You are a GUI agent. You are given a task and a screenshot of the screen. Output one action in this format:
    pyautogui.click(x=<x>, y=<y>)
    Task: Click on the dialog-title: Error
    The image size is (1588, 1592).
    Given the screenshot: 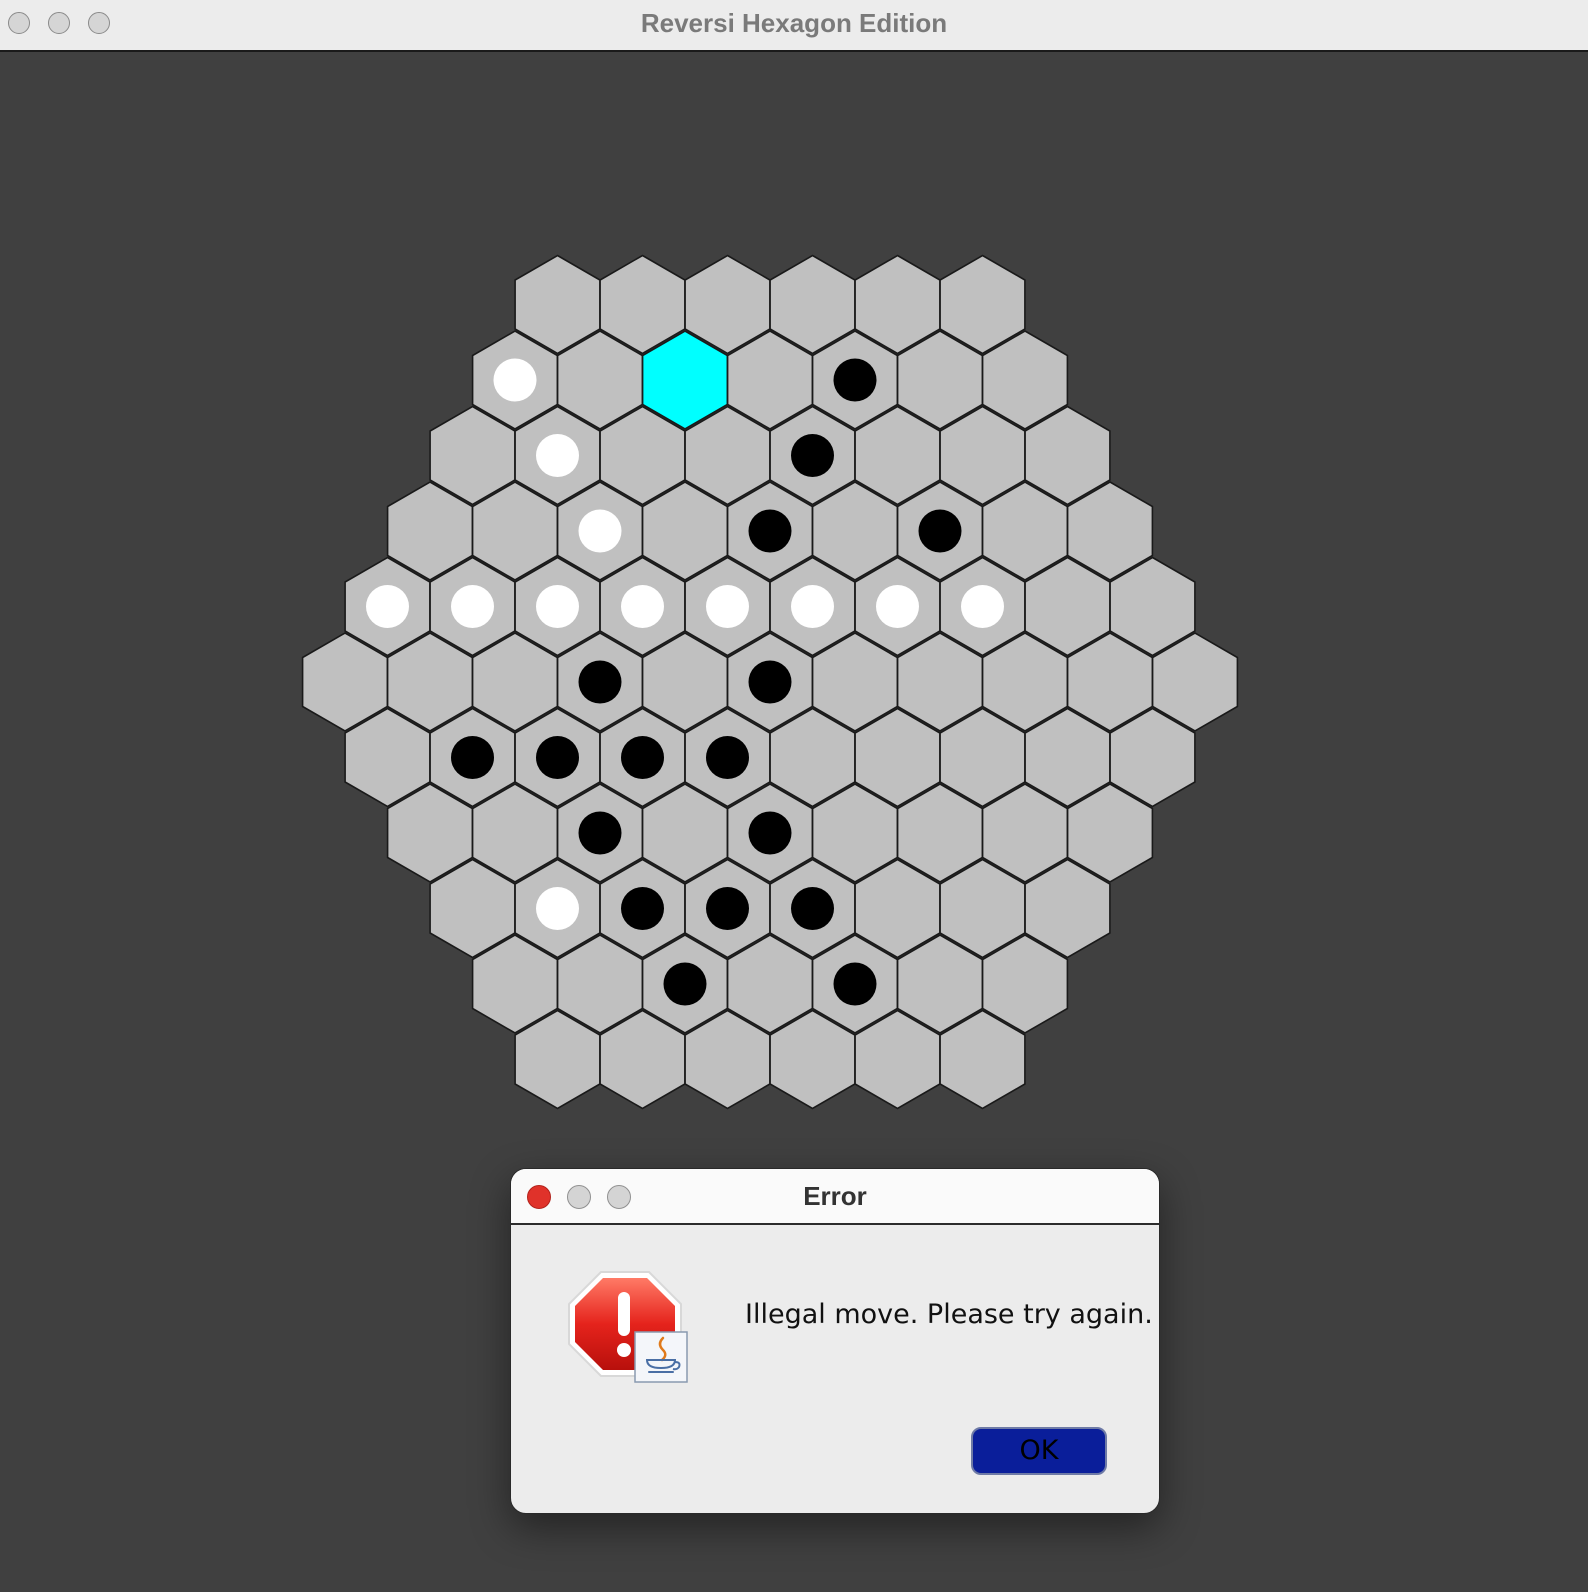 What is the action you would take?
    pyautogui.click(x=835, y=1196)
    